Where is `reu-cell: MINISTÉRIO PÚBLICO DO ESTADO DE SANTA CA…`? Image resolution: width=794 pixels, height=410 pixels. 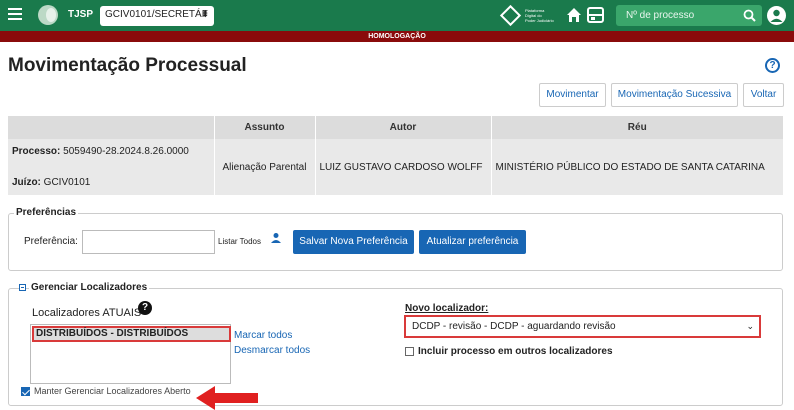
reu-cell: MINISTÉRIO PÚBLICO DO ESTADO DE SANTA CA… is located at coordinates (637, 167).